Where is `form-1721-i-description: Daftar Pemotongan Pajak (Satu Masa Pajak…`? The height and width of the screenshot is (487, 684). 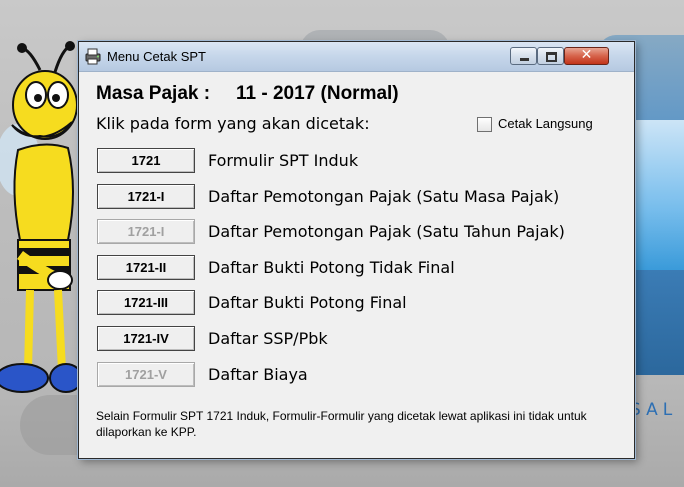 form-1721-i-description: Daftar Pemotongan Pajak (Satu Masa Pajak… is located at coordinates (384, 196).